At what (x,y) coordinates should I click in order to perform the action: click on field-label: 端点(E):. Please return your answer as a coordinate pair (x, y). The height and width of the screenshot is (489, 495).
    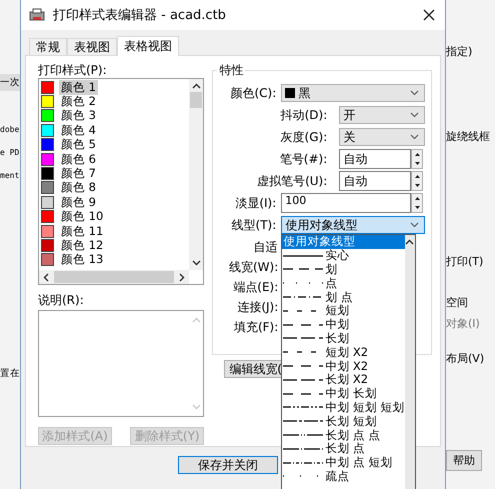
    Looking at the image, I should click on (256, 287).